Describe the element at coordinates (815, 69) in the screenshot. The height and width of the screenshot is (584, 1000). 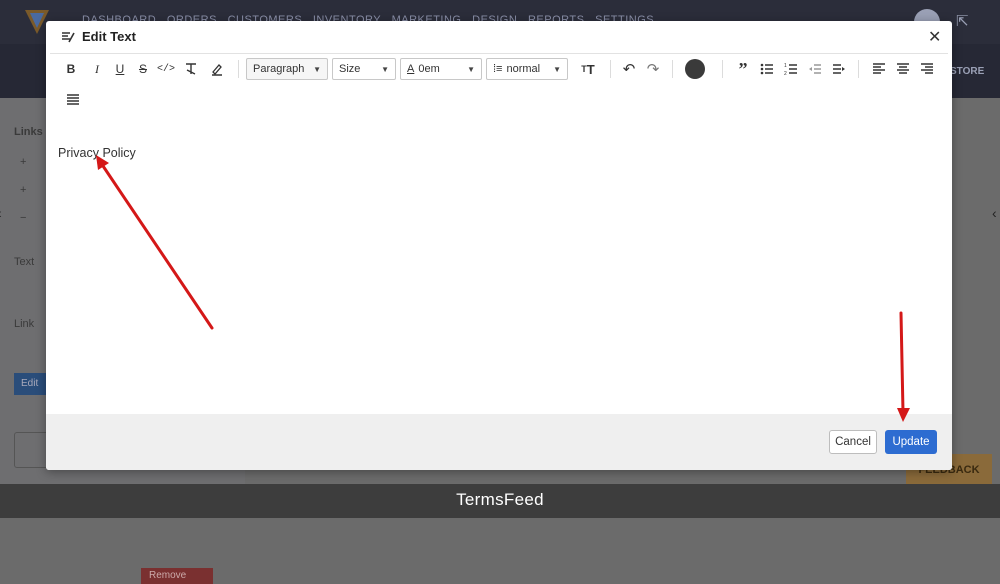
I see `outdent-icon` at that location.